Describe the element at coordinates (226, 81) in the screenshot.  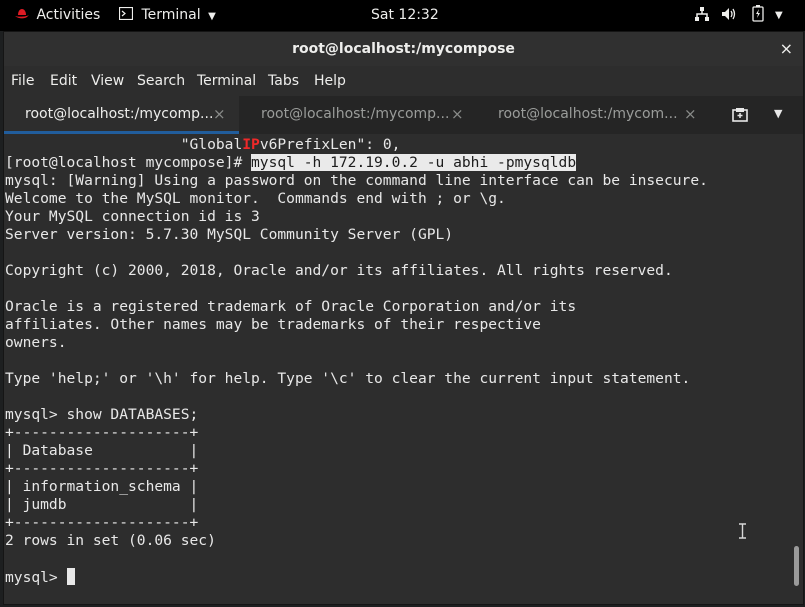
I see `menu-terminal: Terminal` at that location.